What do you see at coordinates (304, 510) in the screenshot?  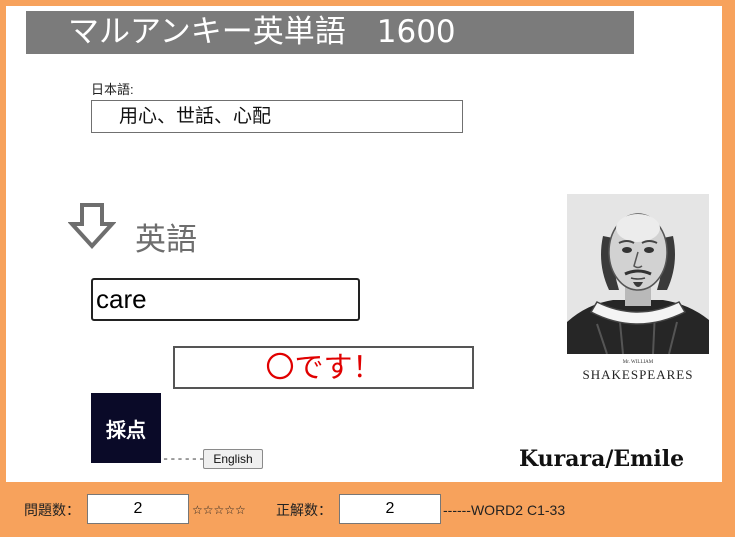 I see `correct-count-label: 正解数：` at bounding box center [304, 510].